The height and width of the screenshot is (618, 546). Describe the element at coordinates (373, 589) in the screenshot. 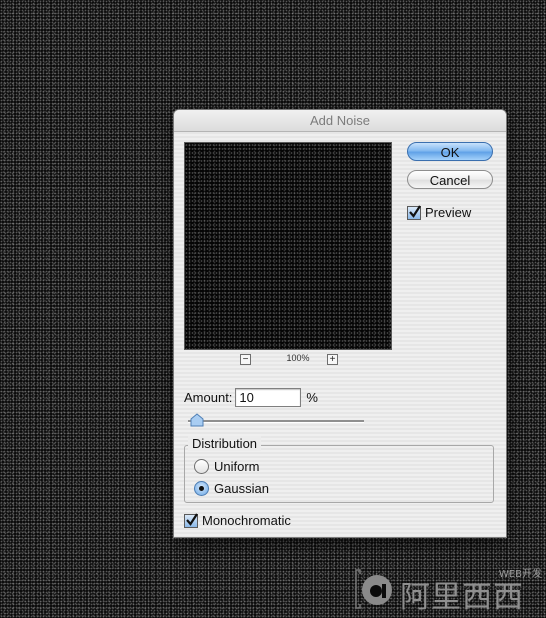

I see `alixixi-logo-icon` at that location.